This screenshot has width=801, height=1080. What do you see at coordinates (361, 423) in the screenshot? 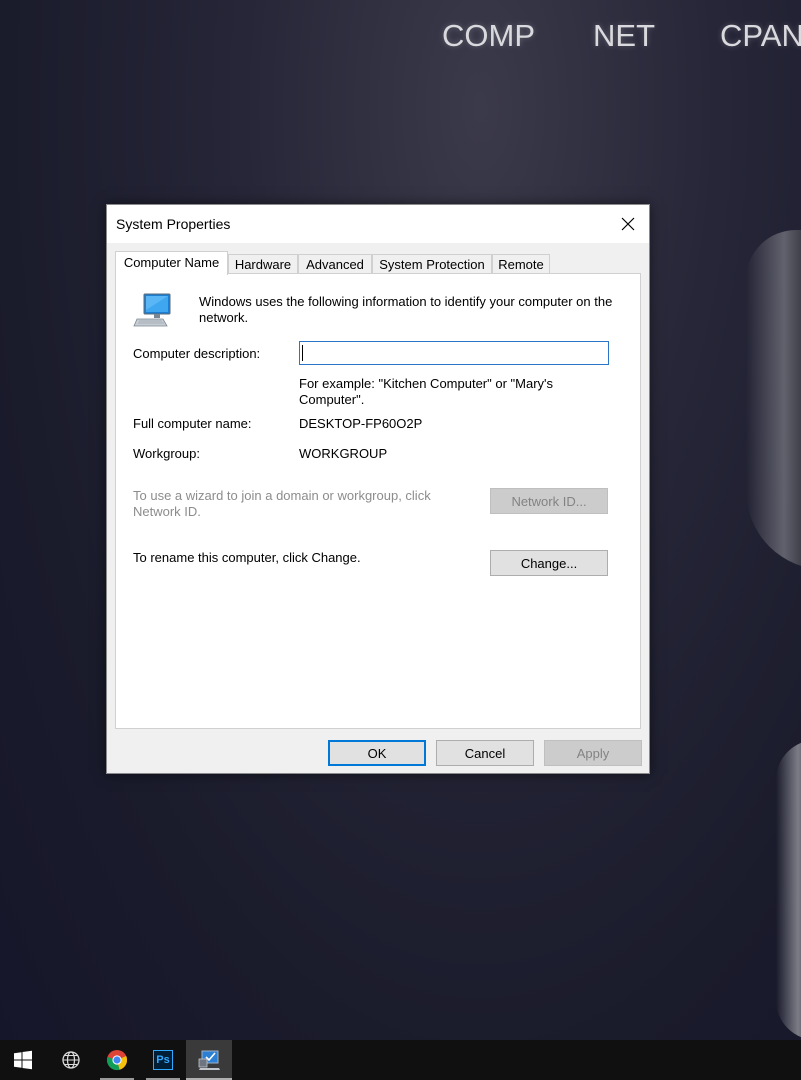
I see `full-computer-name-value: DESKTOP-FP60O2P` at bounding box center [361, 423].